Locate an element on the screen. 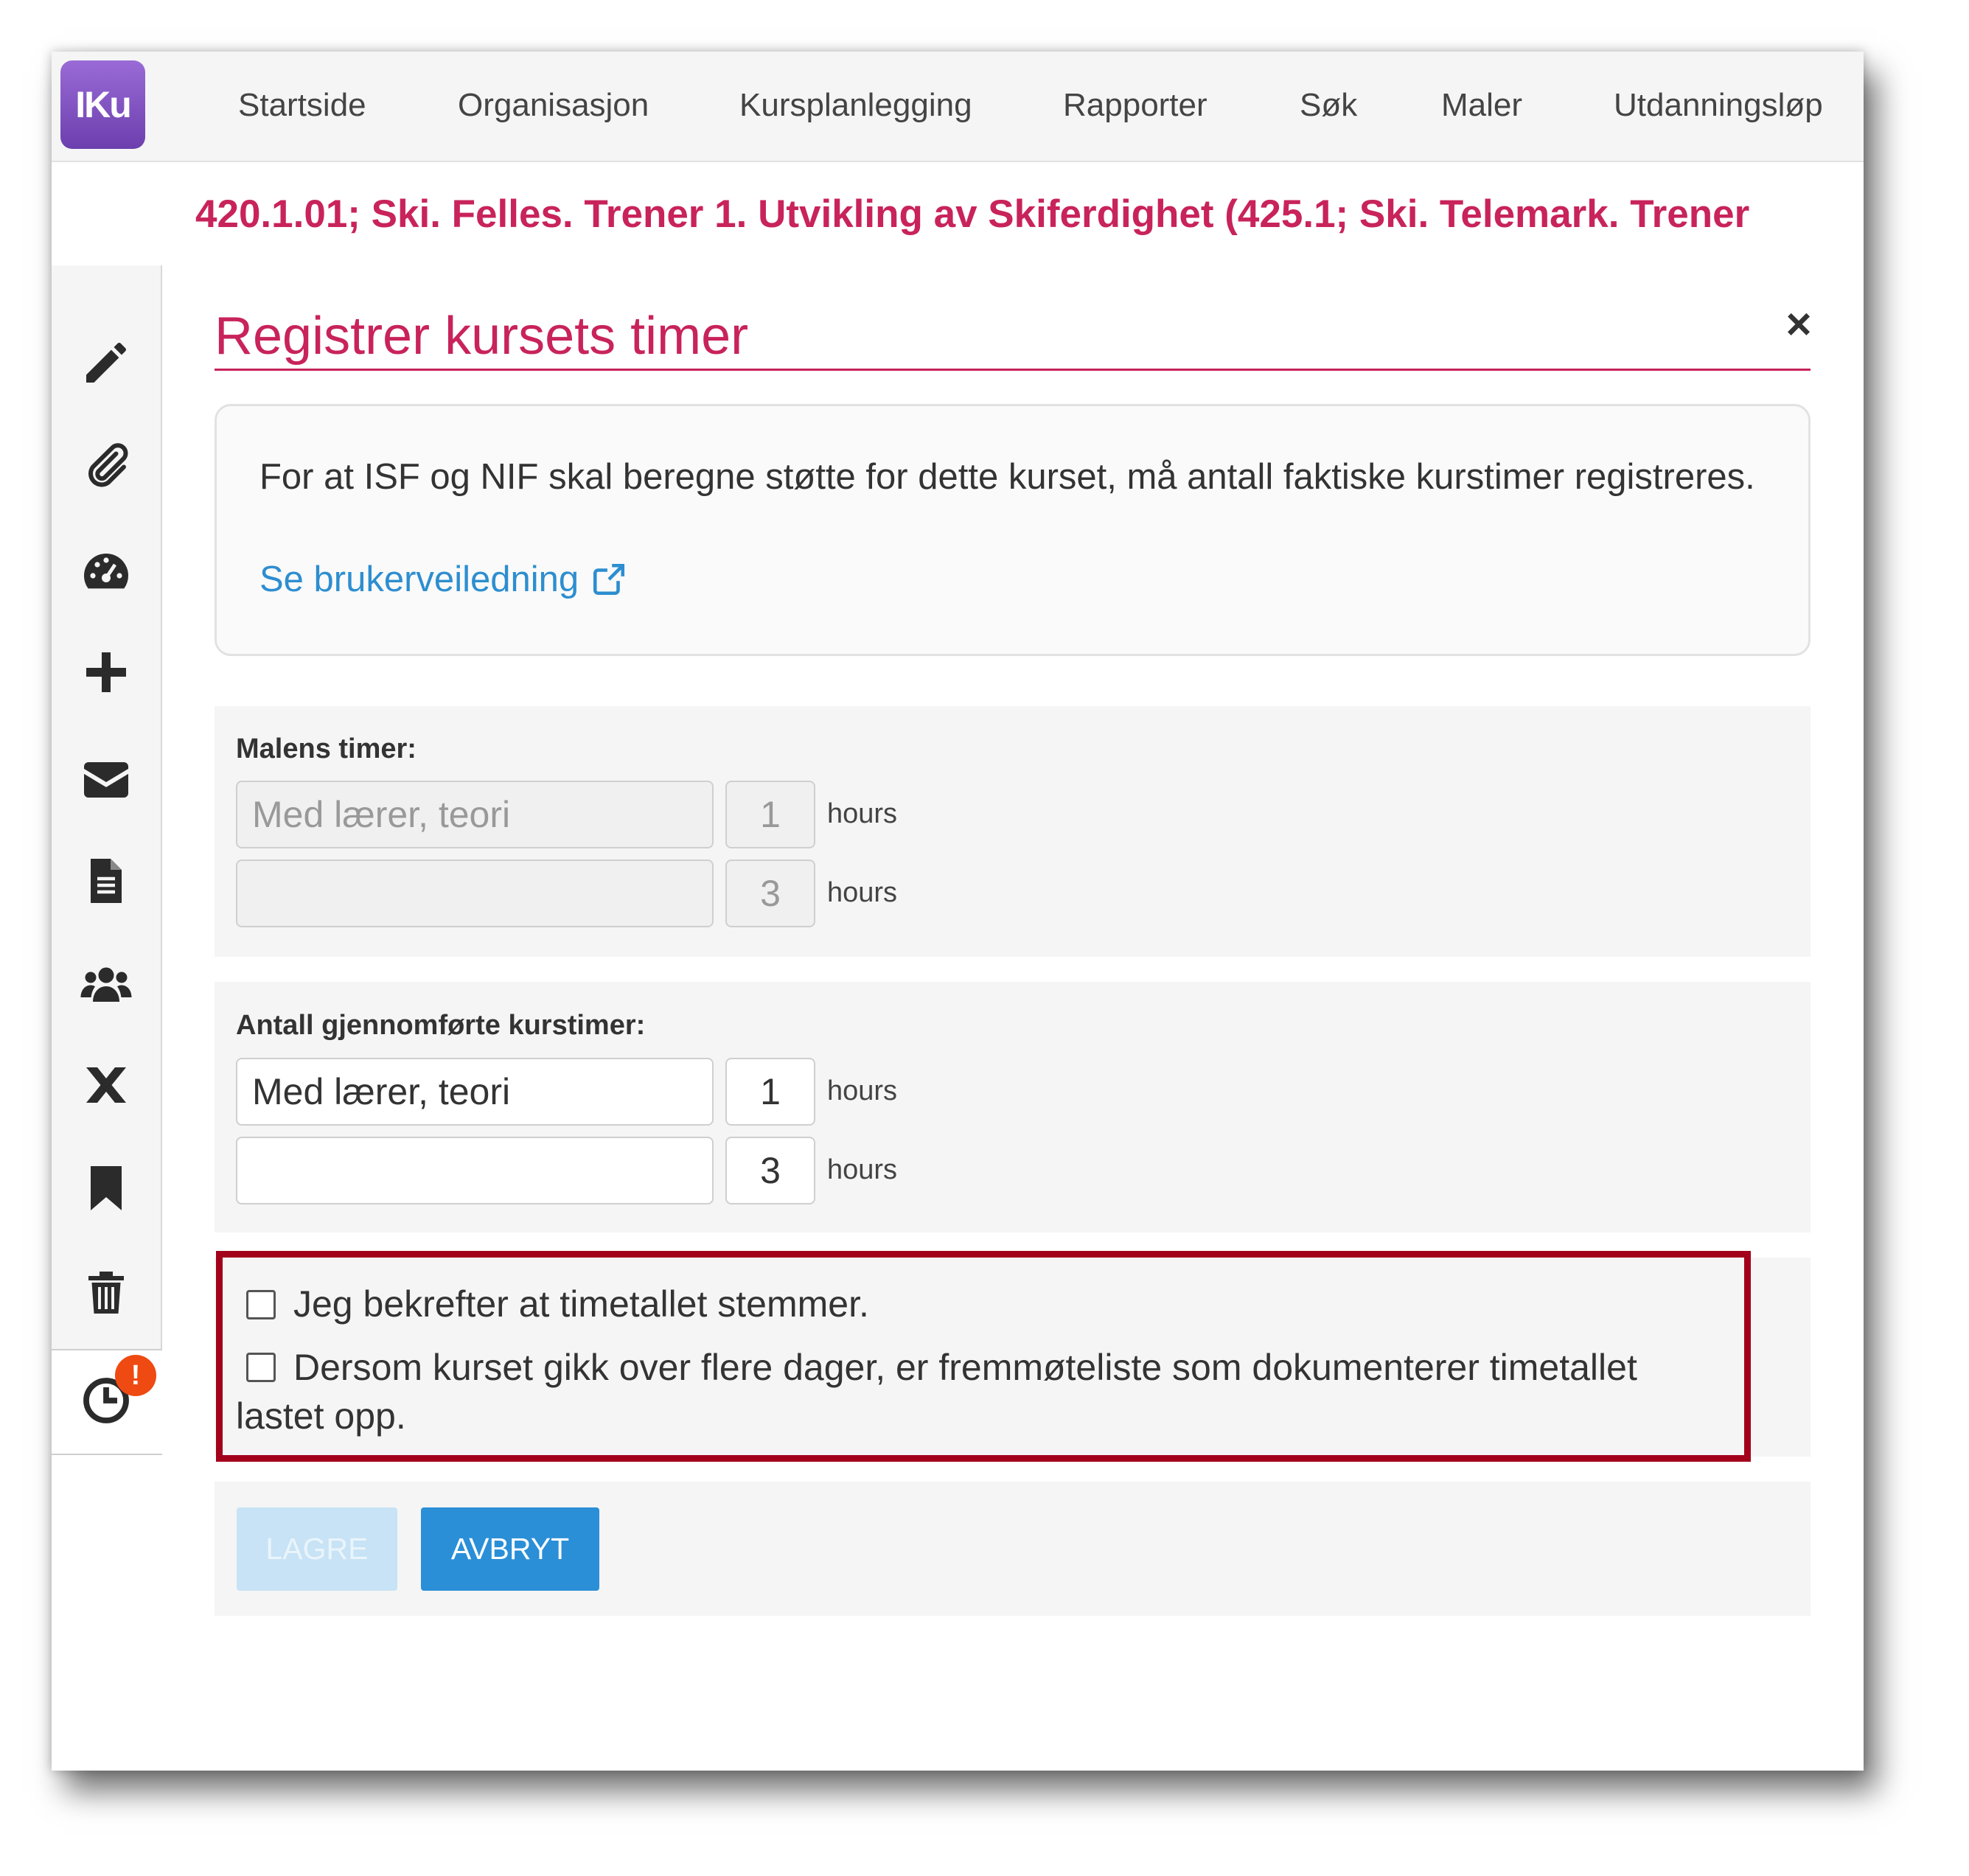  nav-rapporter: Rapporter is located at coordinates (1135, 105).